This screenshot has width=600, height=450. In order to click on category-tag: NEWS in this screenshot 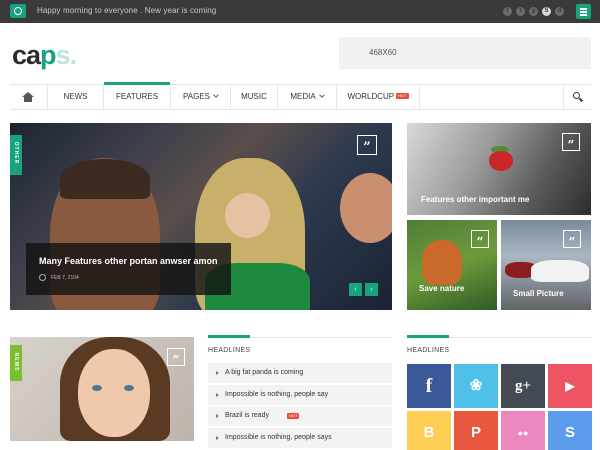, I will do `click(16, 363)`.